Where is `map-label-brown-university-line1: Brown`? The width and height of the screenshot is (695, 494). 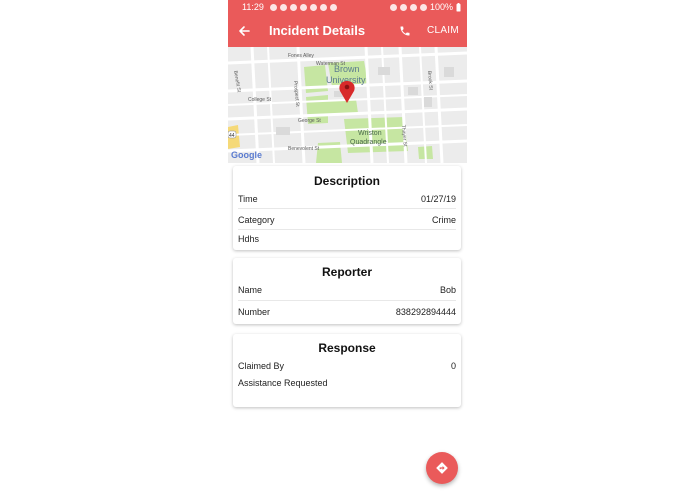 map-label-brown-university-line1: Brown is located at coordinates (347, 69).